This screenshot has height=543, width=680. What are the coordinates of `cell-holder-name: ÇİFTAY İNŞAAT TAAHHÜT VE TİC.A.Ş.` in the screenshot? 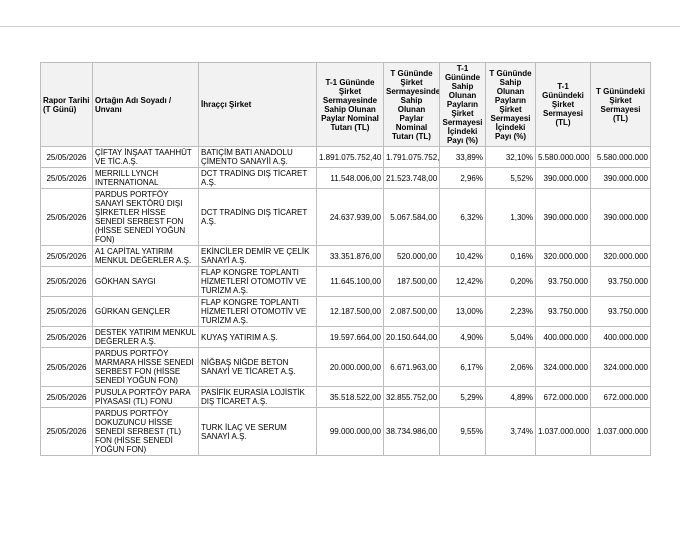 It's located at (145, 157).